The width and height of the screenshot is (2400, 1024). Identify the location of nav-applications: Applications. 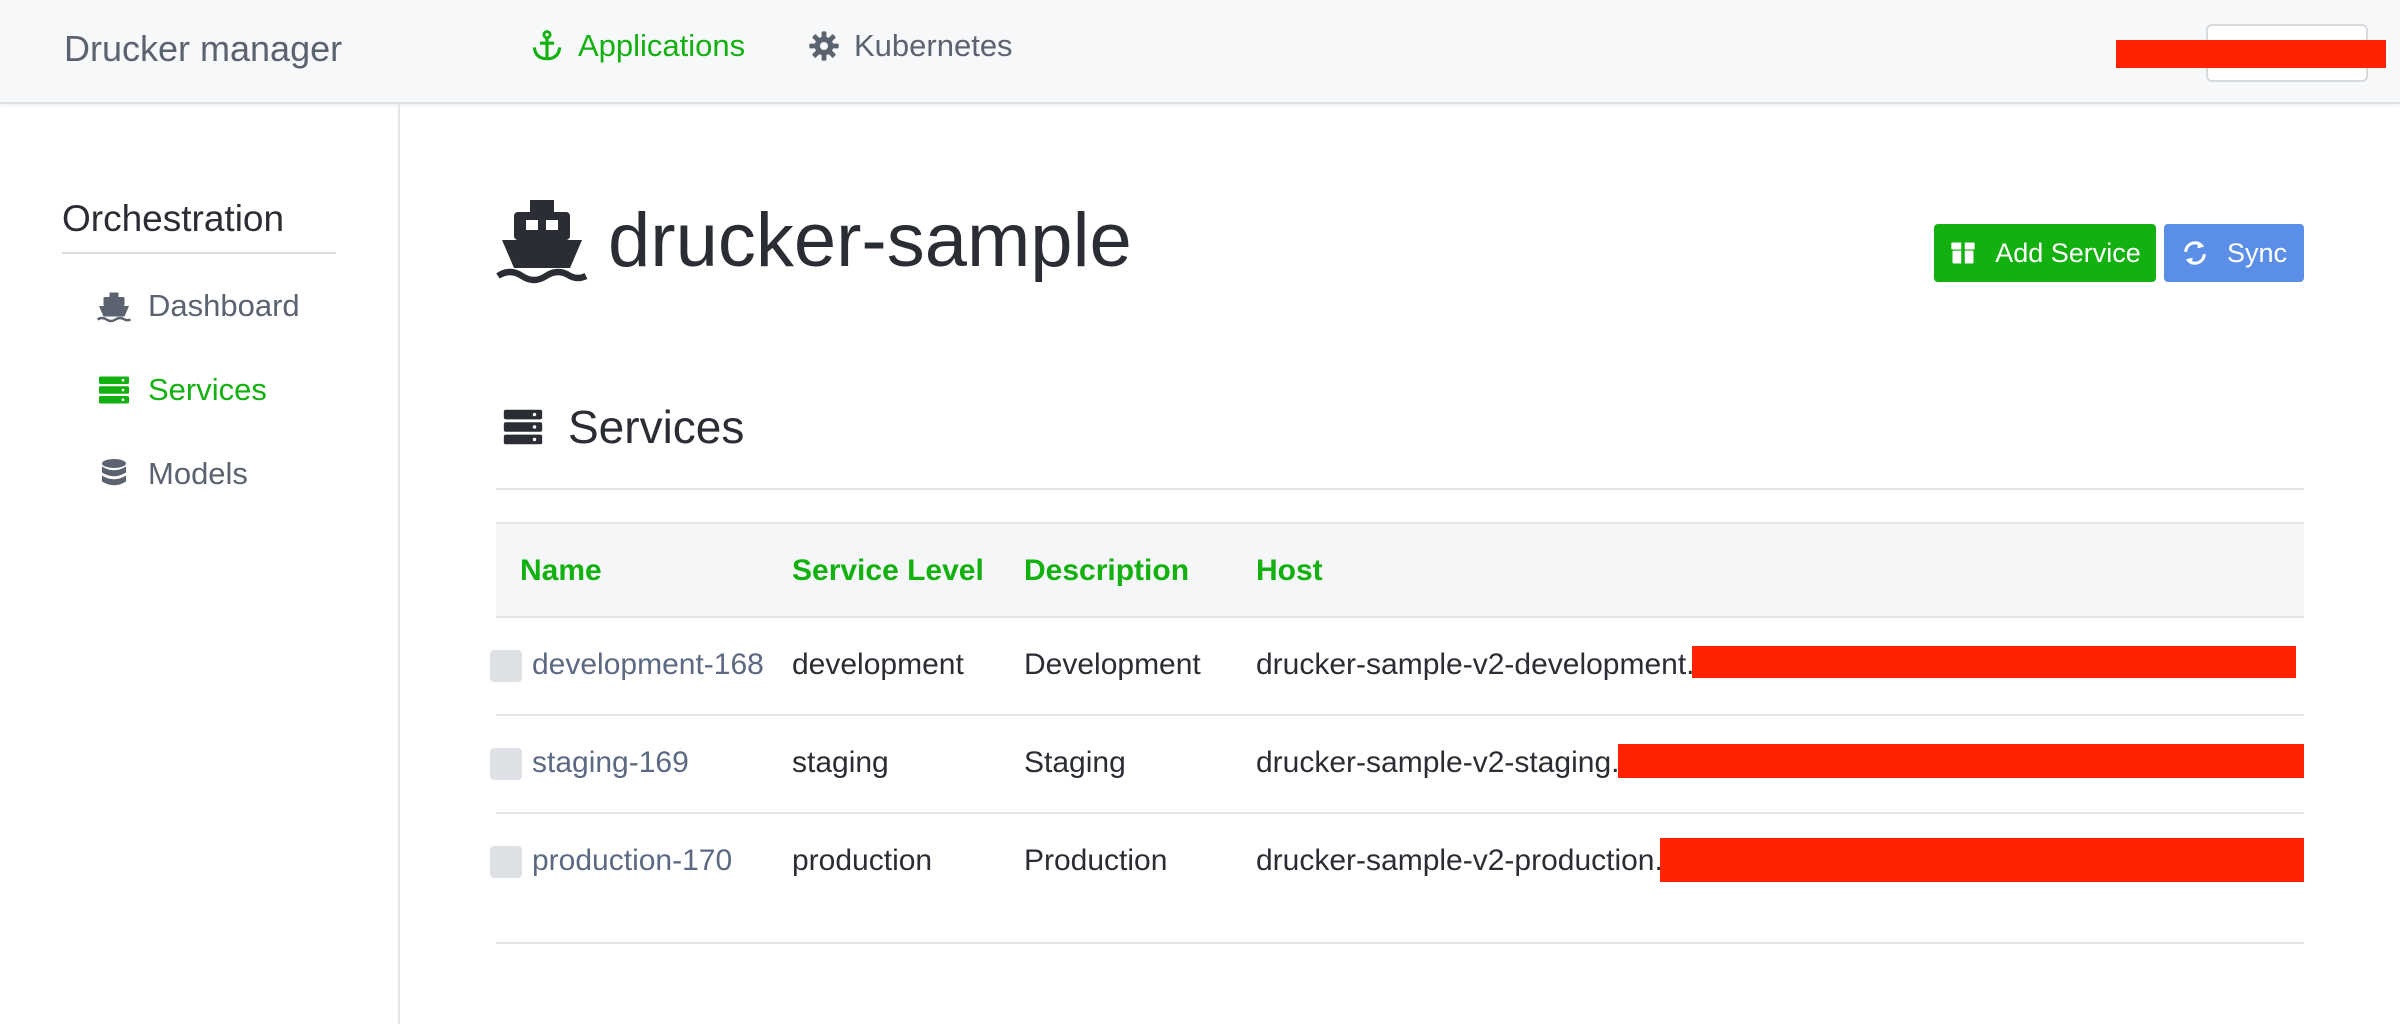
(637, 46).